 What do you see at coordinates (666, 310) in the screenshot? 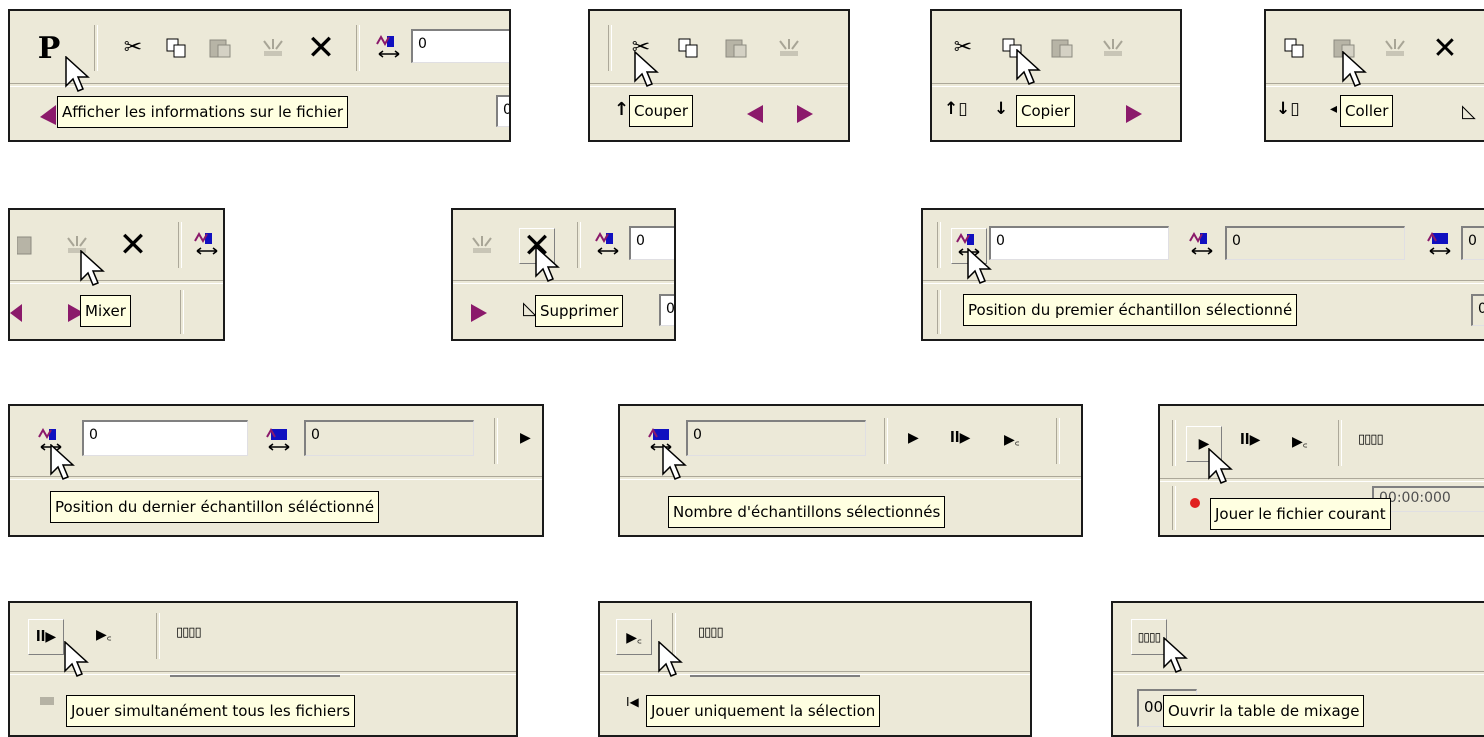
I see `time-field: 0:00` at bounding box center [666, 310].